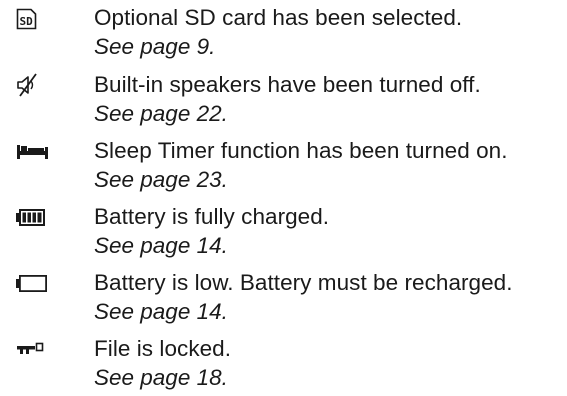  I want to click on page-reference: See page 22., so click(161, 113).